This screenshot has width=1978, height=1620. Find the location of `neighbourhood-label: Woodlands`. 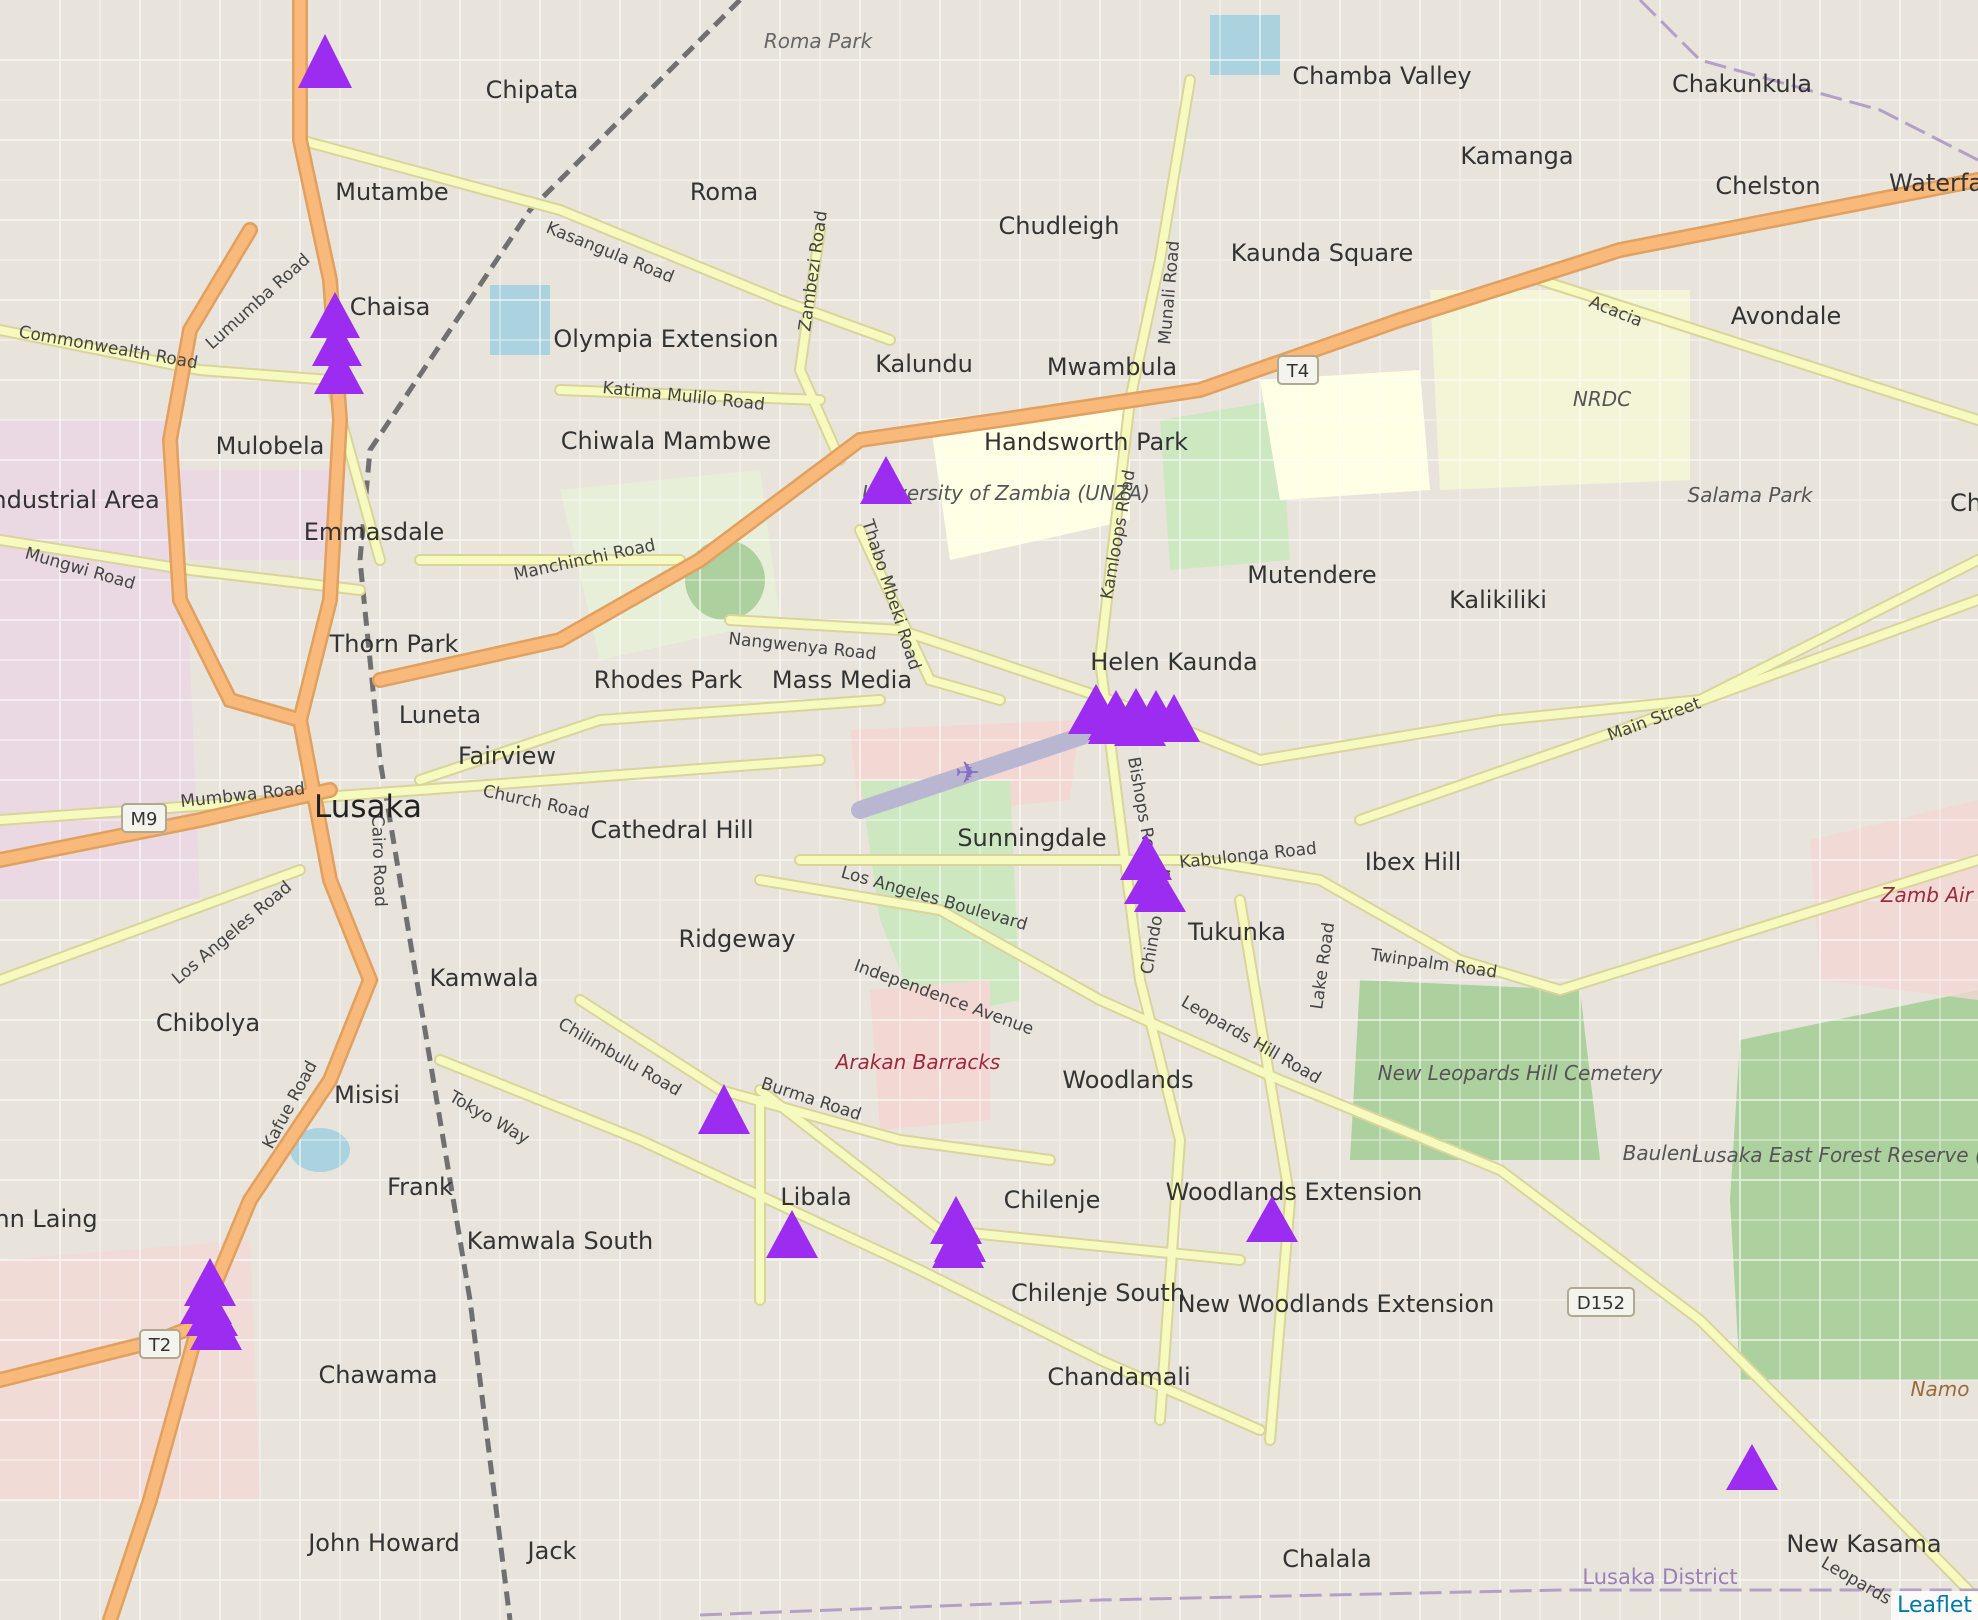

neighbourhood-label: Woodlands is located at coordinates (1127, 1080).